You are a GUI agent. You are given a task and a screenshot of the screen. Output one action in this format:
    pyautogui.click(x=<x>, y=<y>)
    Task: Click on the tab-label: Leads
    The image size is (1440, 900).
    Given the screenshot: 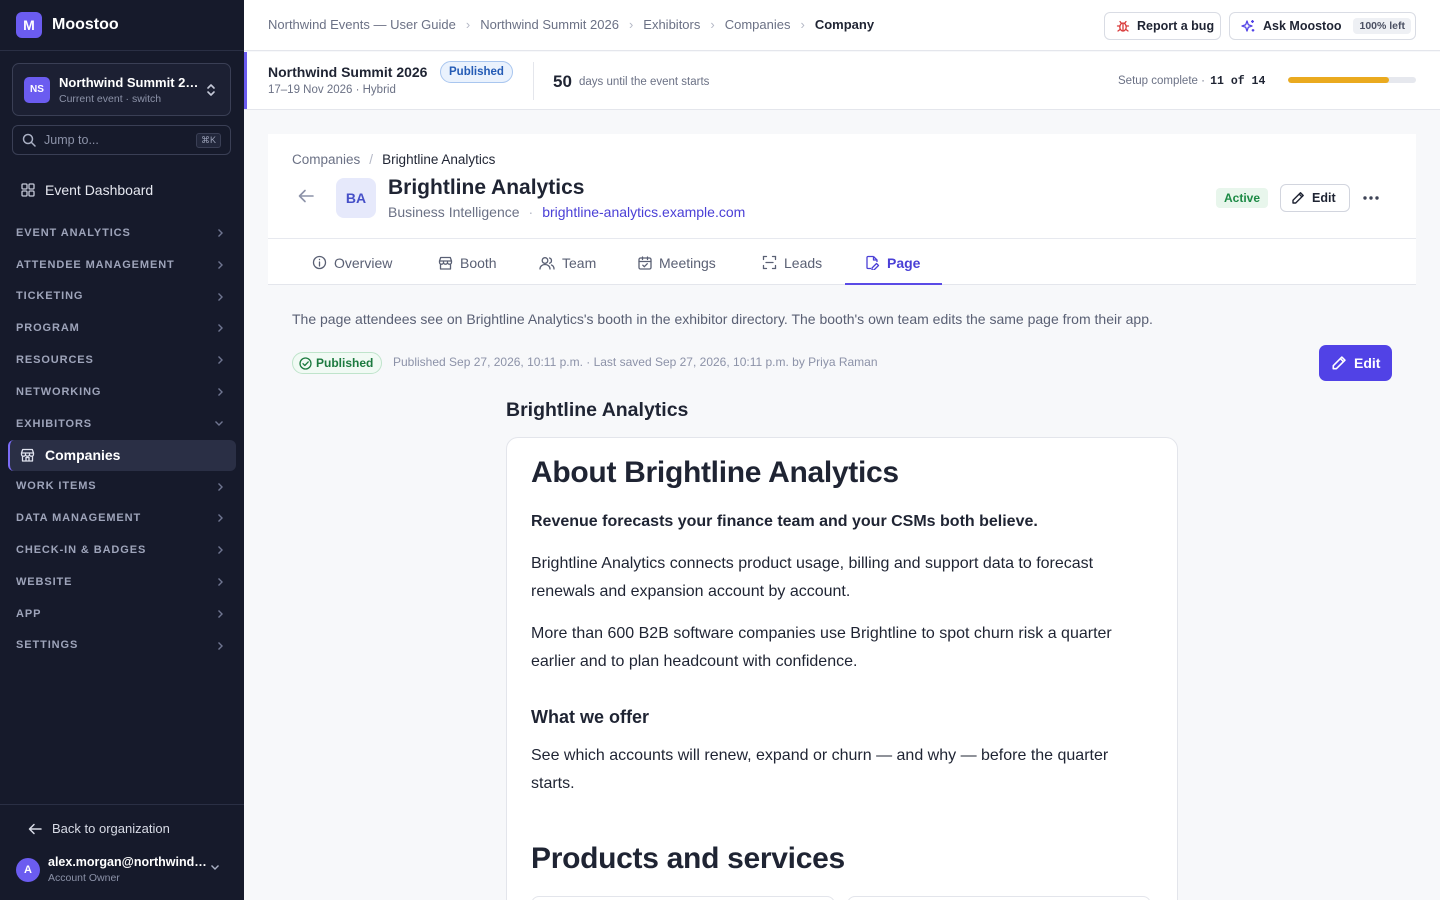 What is the action you would take?
    pyautogui.click(x=803, y=262)
    